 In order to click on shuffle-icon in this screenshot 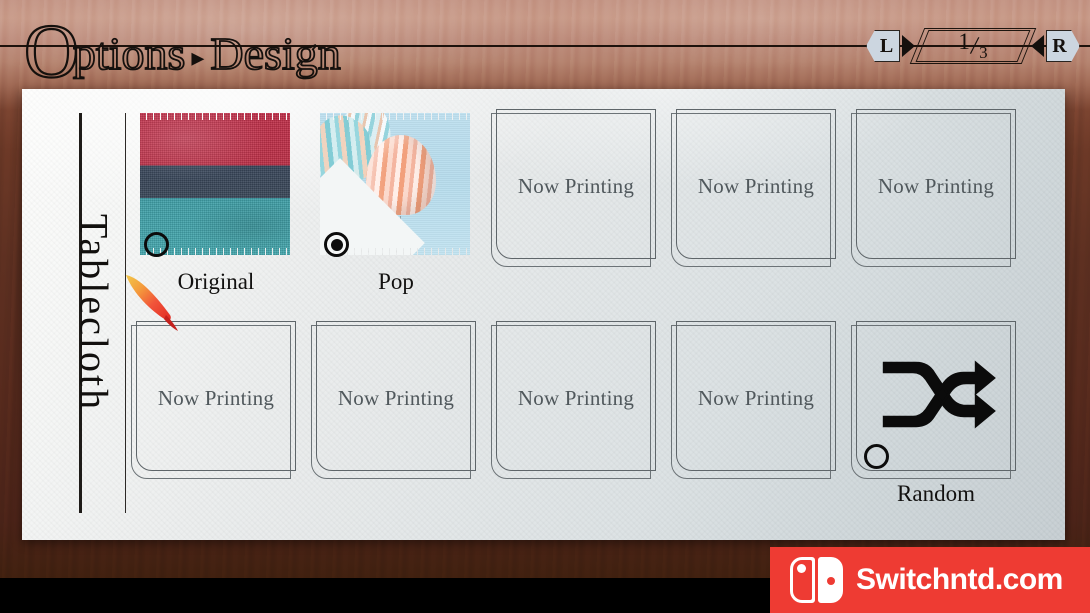, I will do `click(939, 394)`.